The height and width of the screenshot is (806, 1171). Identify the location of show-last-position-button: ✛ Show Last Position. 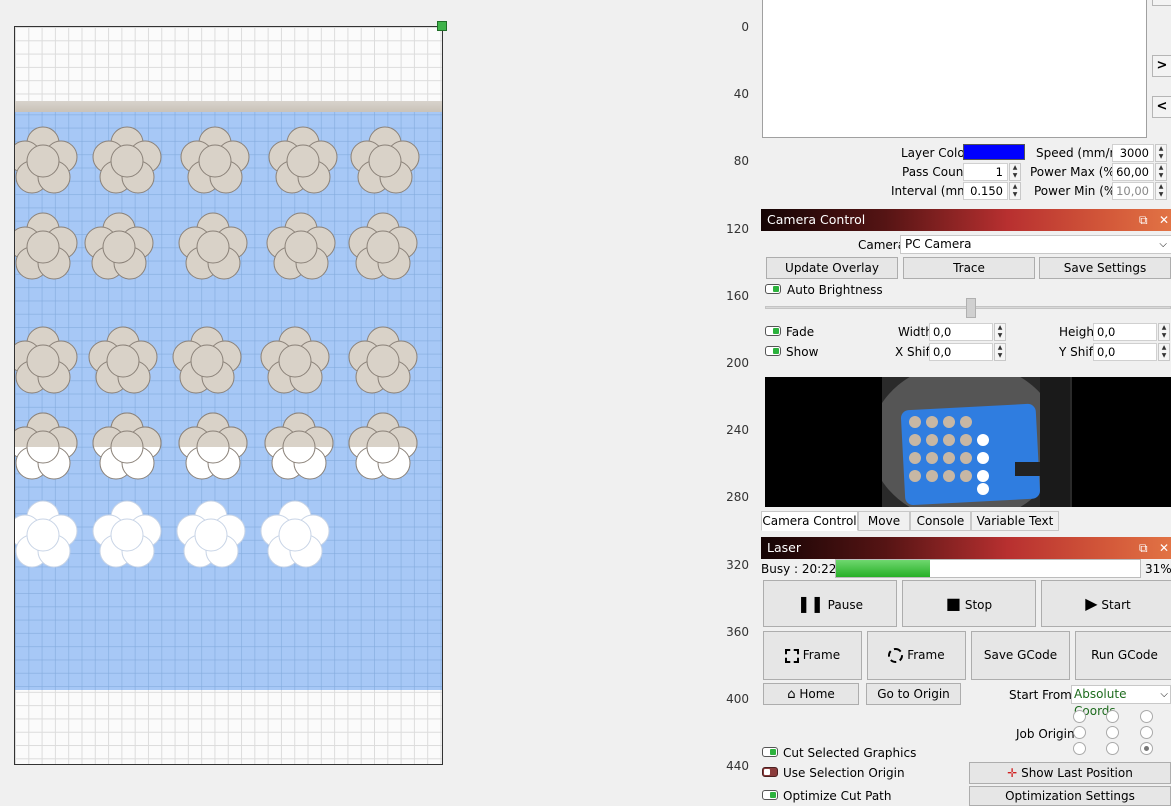
(1070, 773).